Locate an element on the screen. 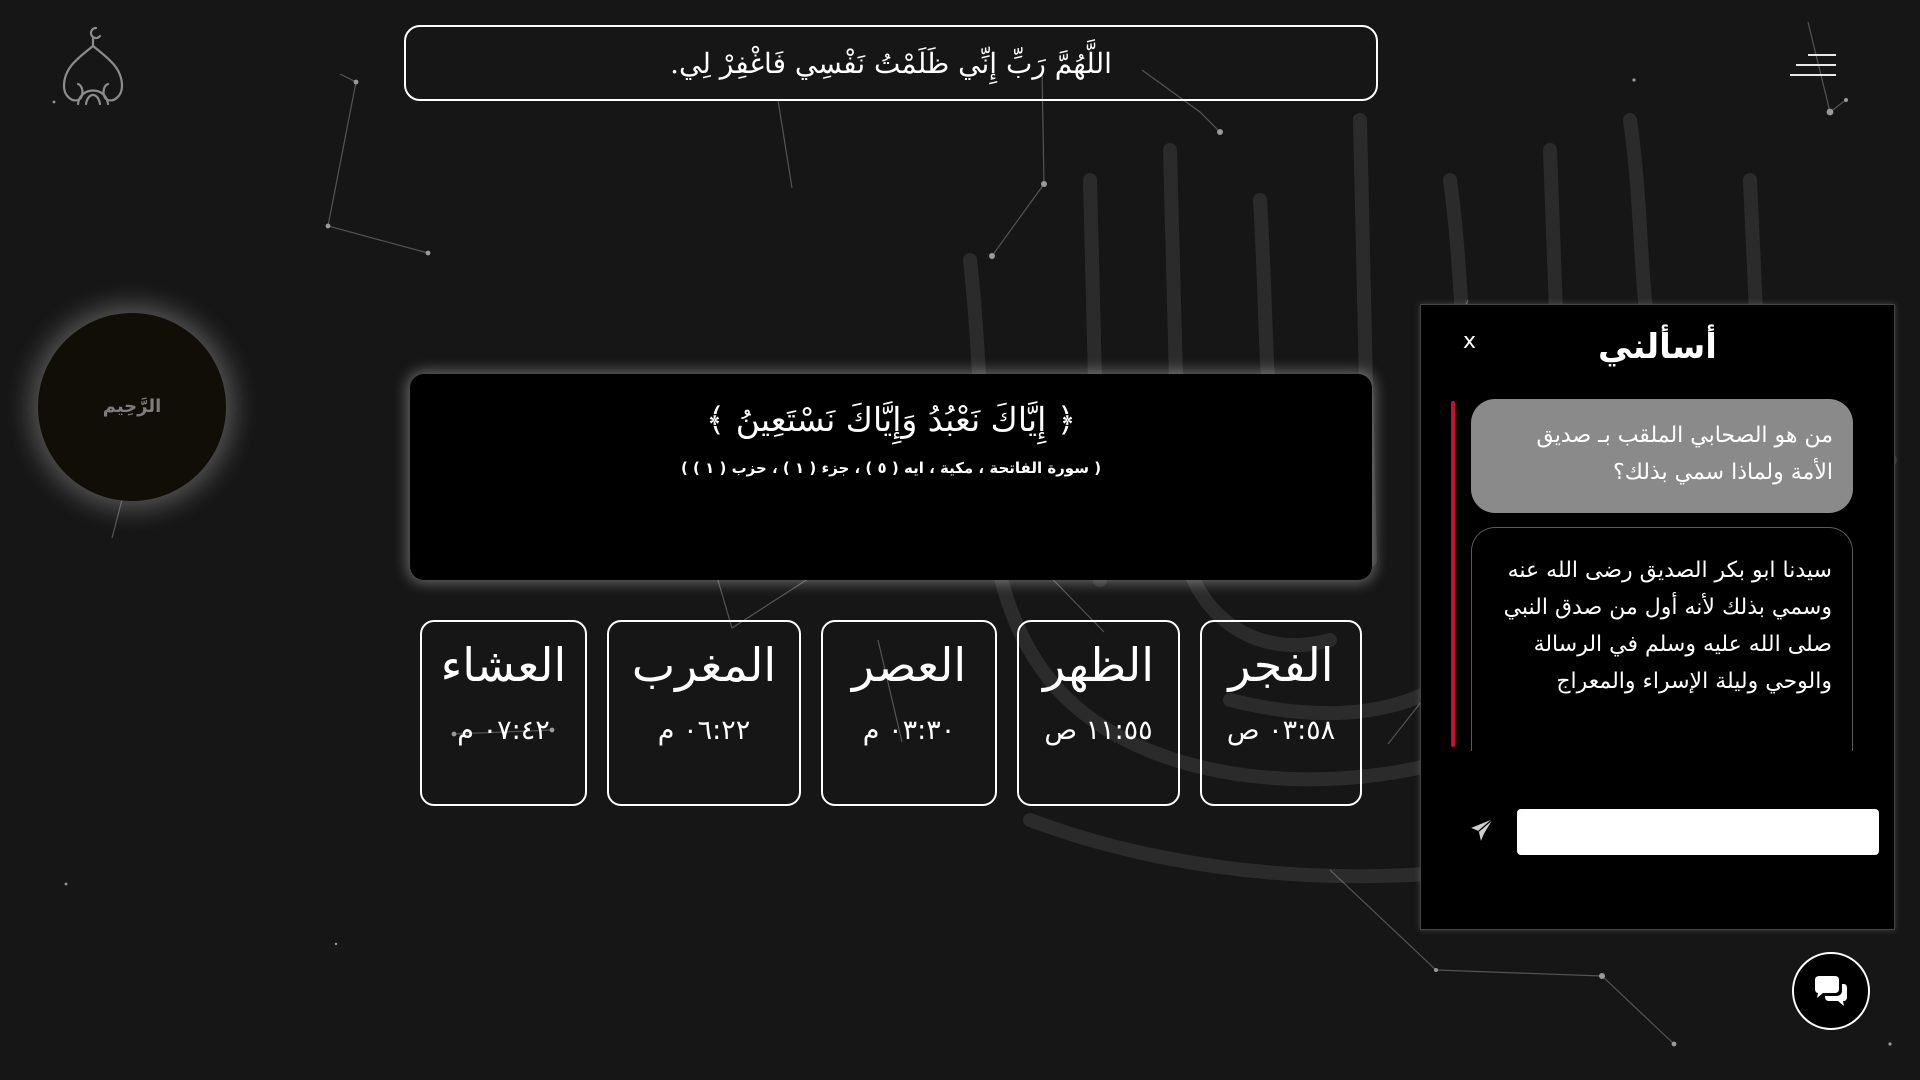 This screenshot has height=1080, width=1920. prayer-card-isha: العشاء ٠٧:٤٢ م is located at coordinates (503, 713).